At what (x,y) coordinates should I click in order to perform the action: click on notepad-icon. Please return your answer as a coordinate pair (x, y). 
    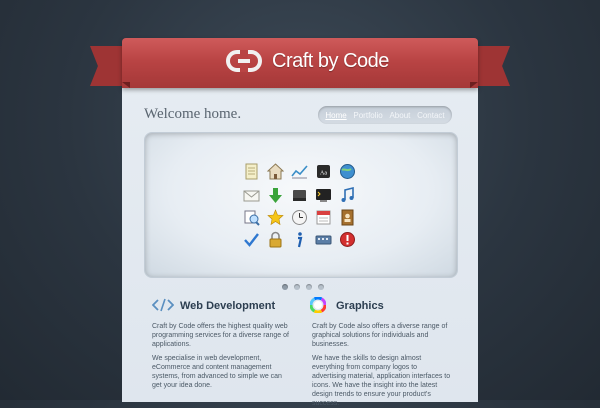
    Looking at the image, I should click on (251, 171).